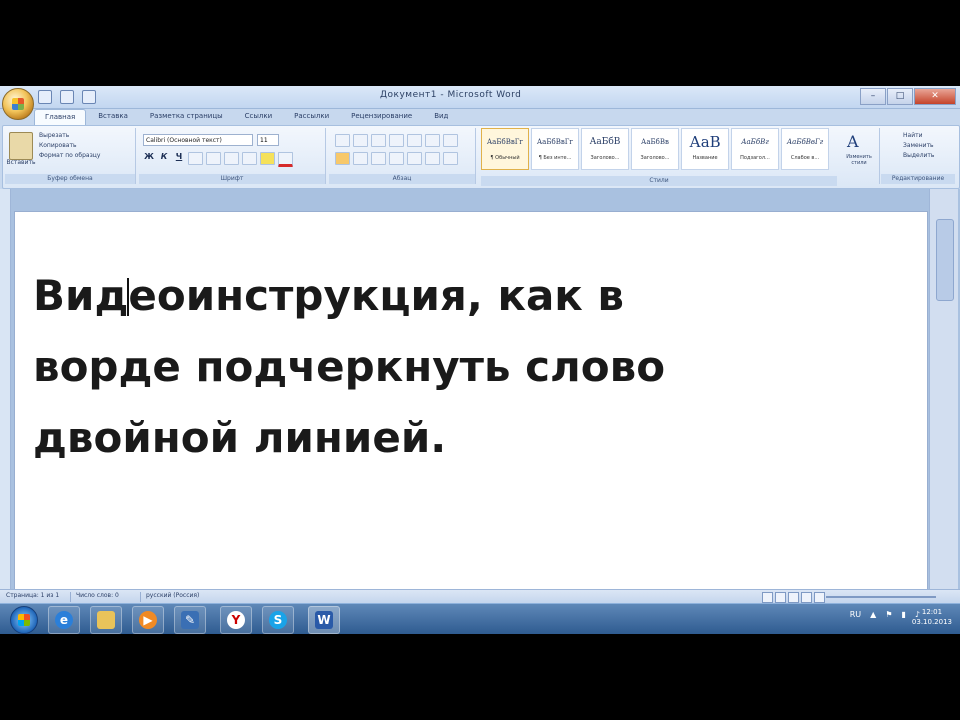 This screenshot has width=960, height=720. Describe the element at coordinates (360, 158) in the screenshot. I see `align-center-button` at that location.